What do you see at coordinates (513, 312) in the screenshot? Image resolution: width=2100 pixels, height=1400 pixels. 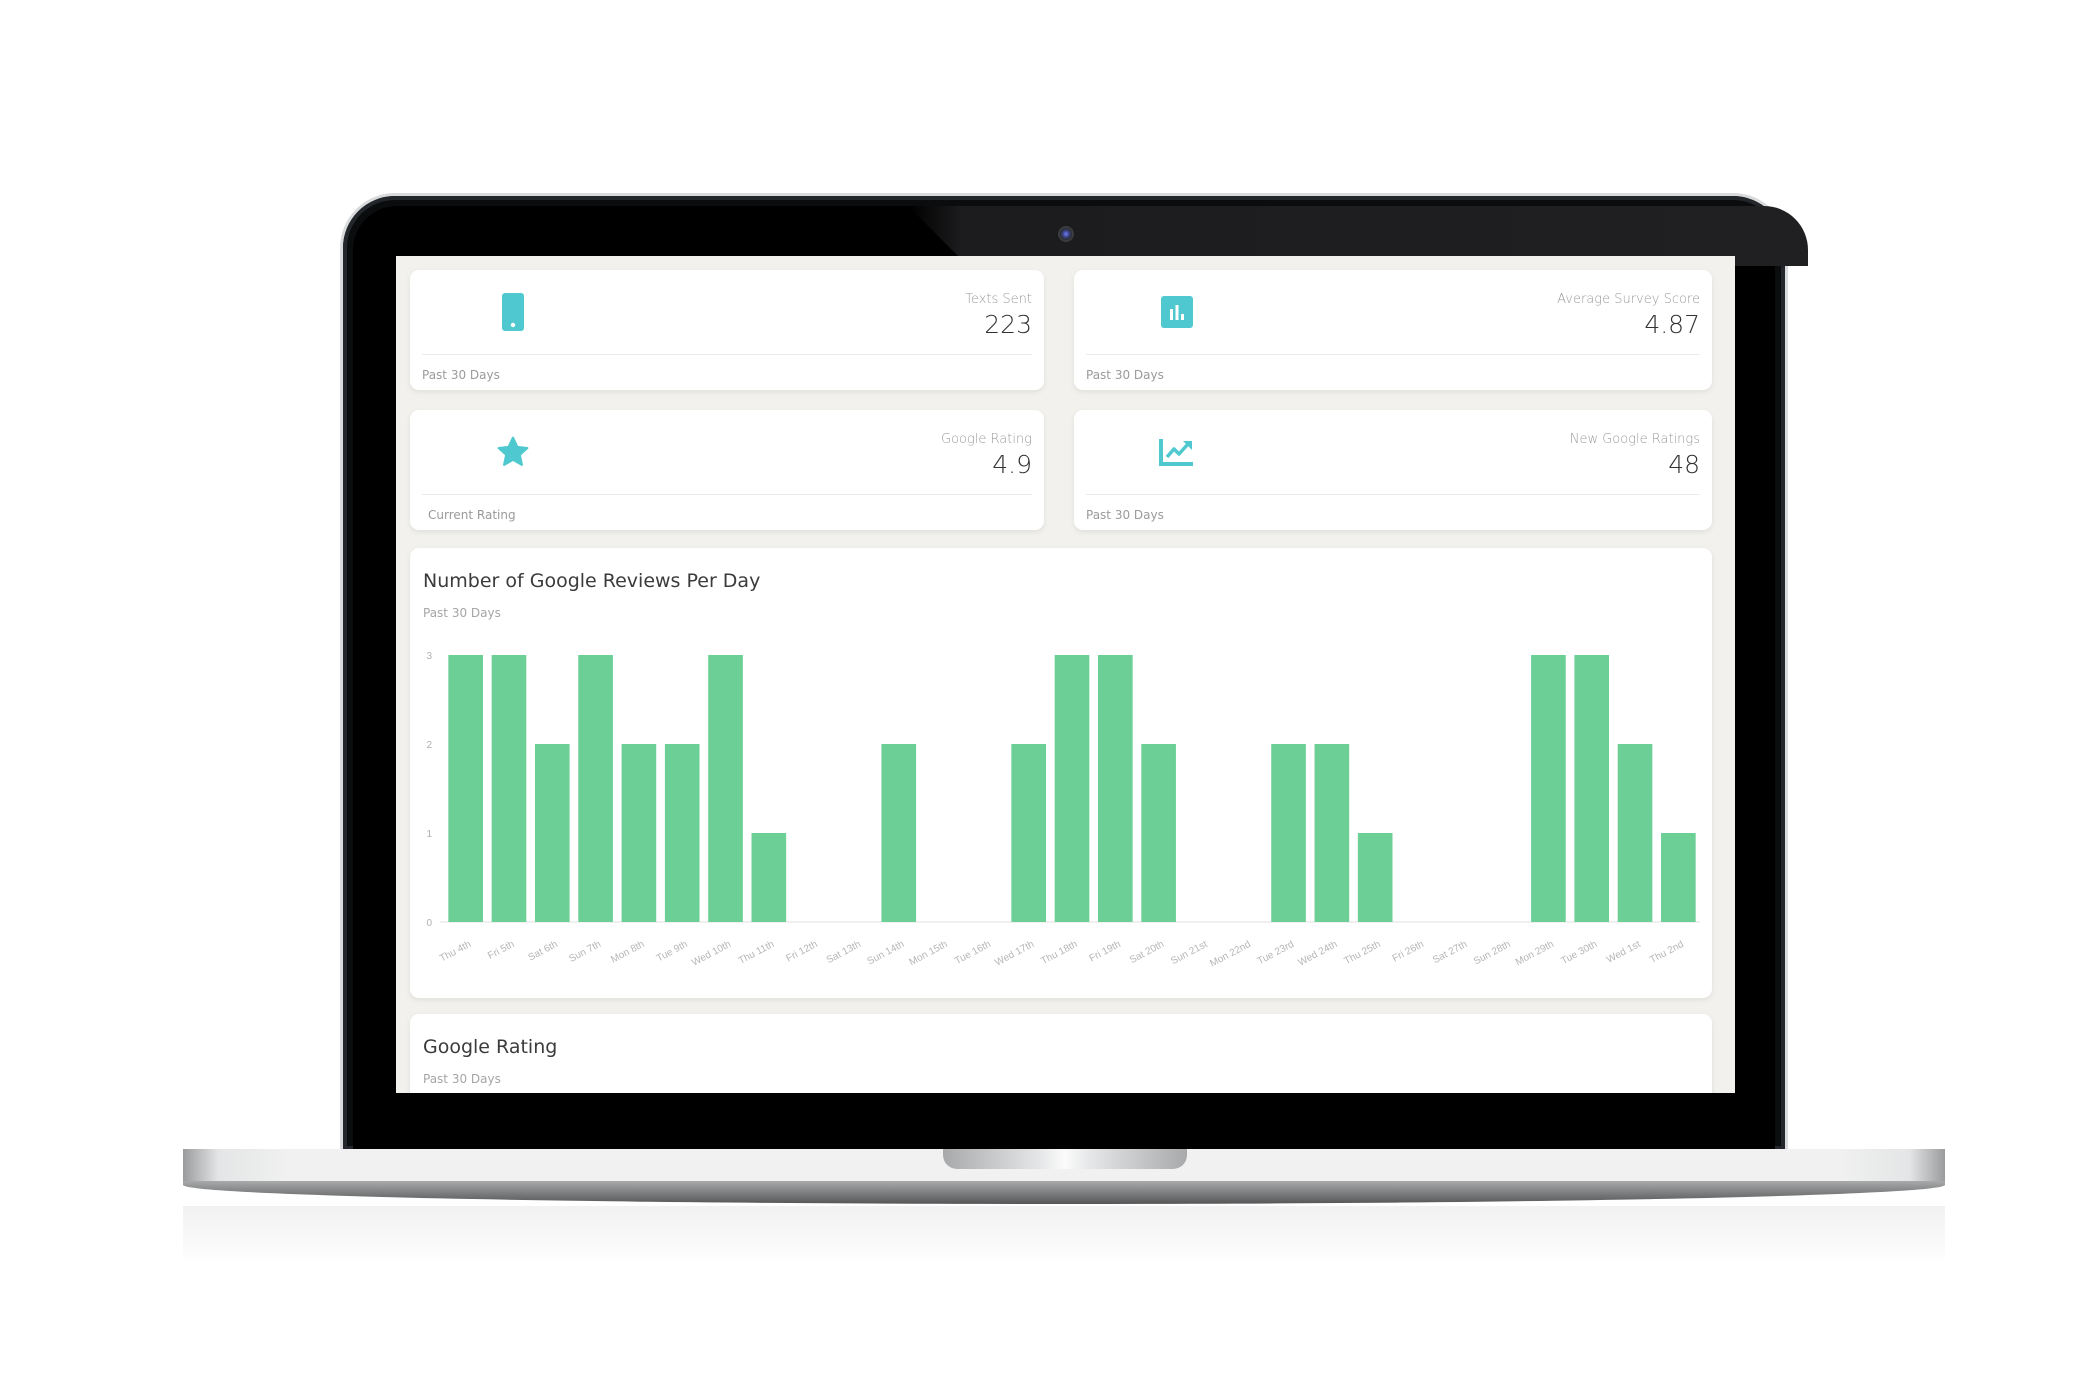 I see `phone-icon` at bounding box center [513, 312].